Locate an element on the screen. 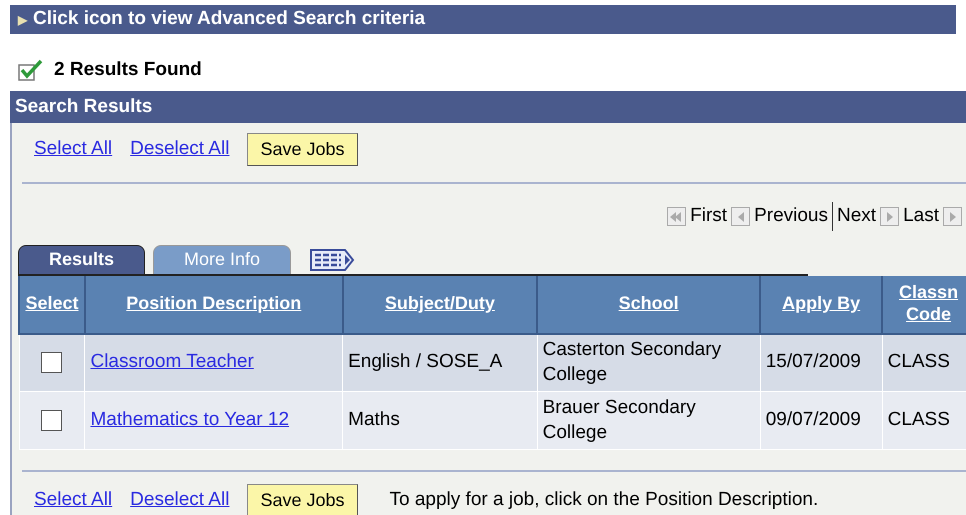  last-page-icon is located at coordinates (952, 216).